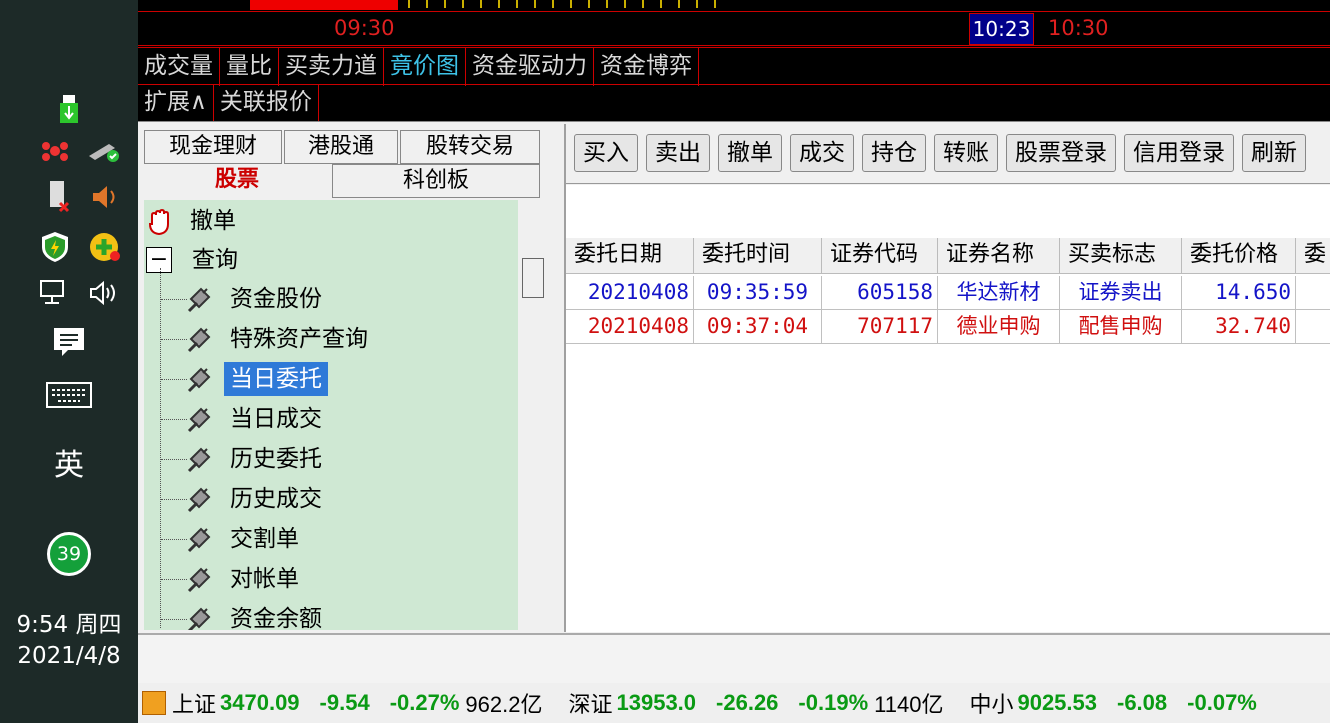  Describe the element at coordinates (344, 702) in the screenshot. I see `sh-change: -9.54` at that location.